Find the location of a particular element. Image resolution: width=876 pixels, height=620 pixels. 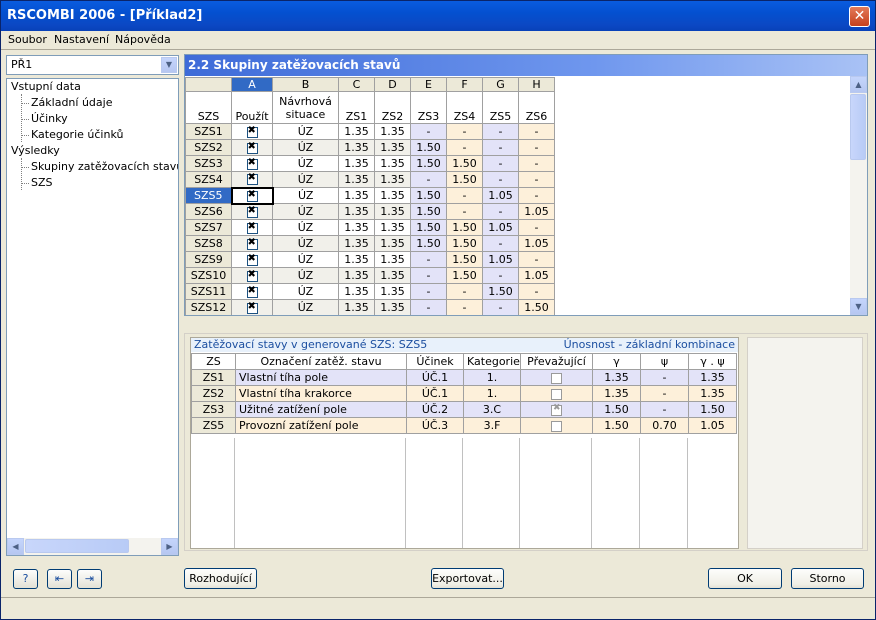

detail-row: ZS2 Vlastní tíha krakorce ÚČ.1 1. 1.35-1.35 is located at coordinates (464, 393).